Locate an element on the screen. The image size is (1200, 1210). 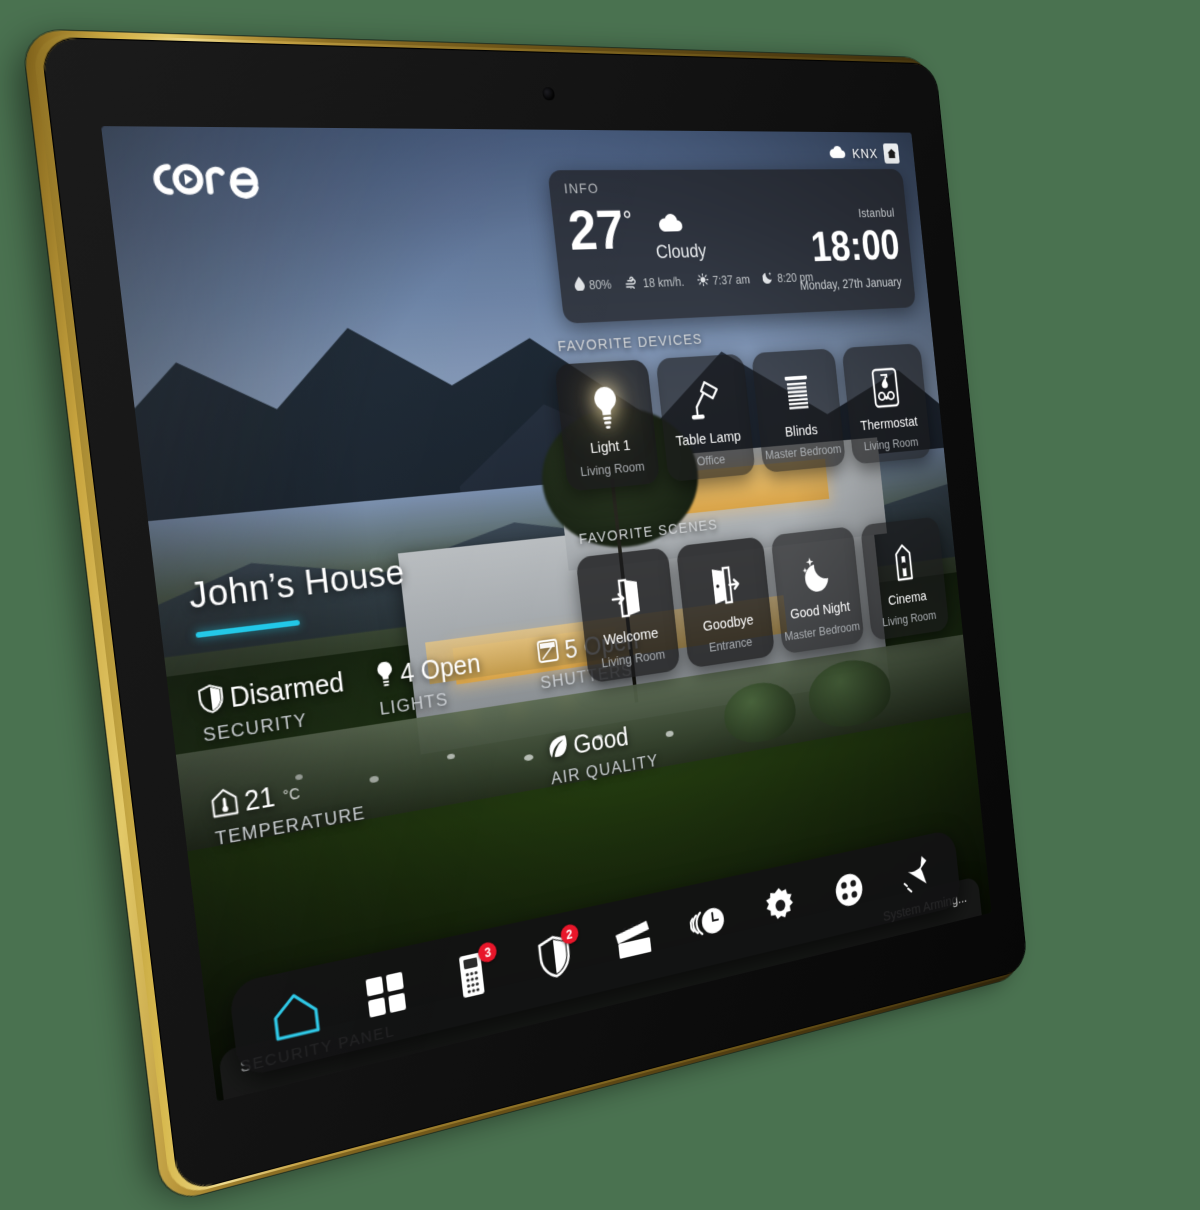
popcorn-icon is located at coordinates (903, 563).